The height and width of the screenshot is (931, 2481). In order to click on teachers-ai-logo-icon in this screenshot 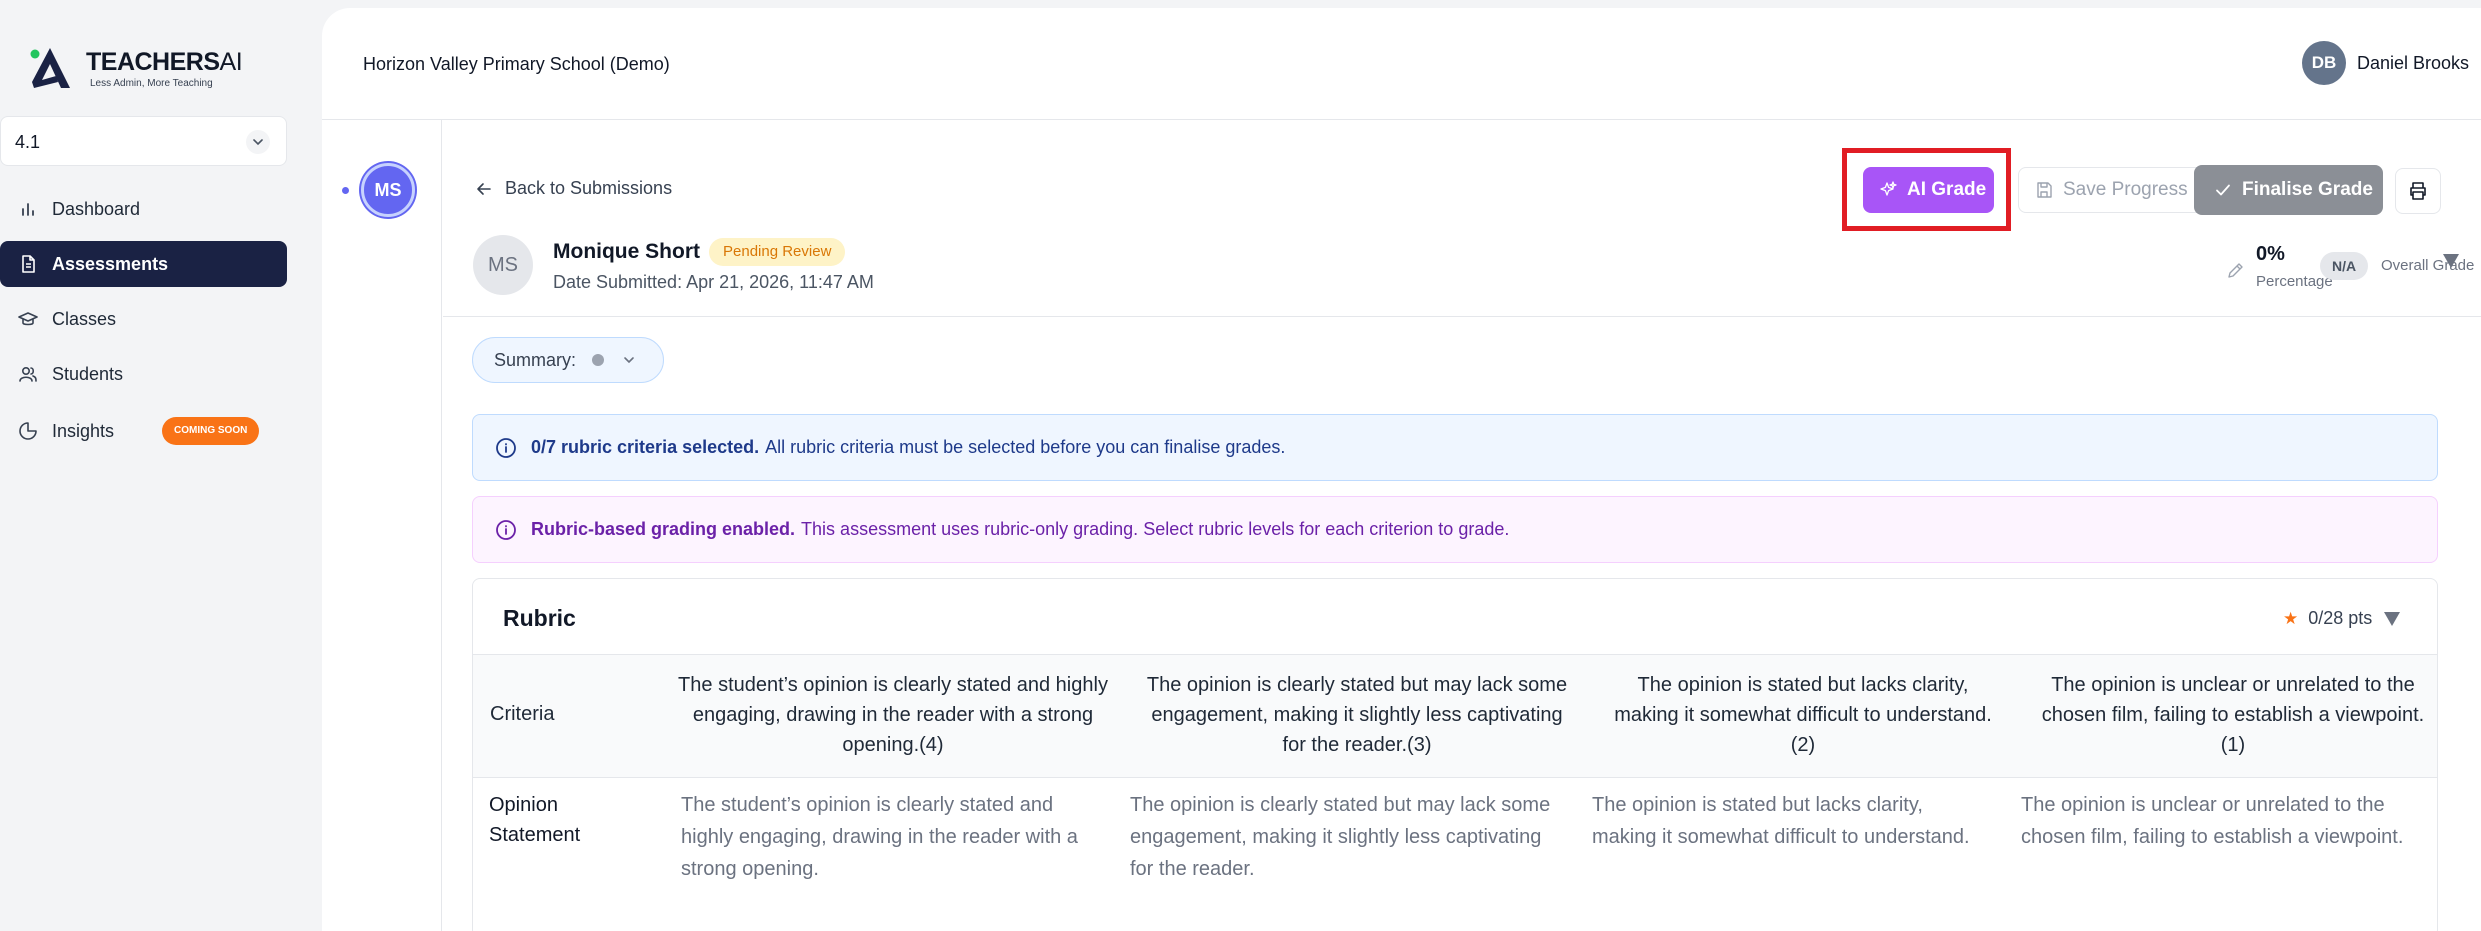, I will do `click(50, 68)`.